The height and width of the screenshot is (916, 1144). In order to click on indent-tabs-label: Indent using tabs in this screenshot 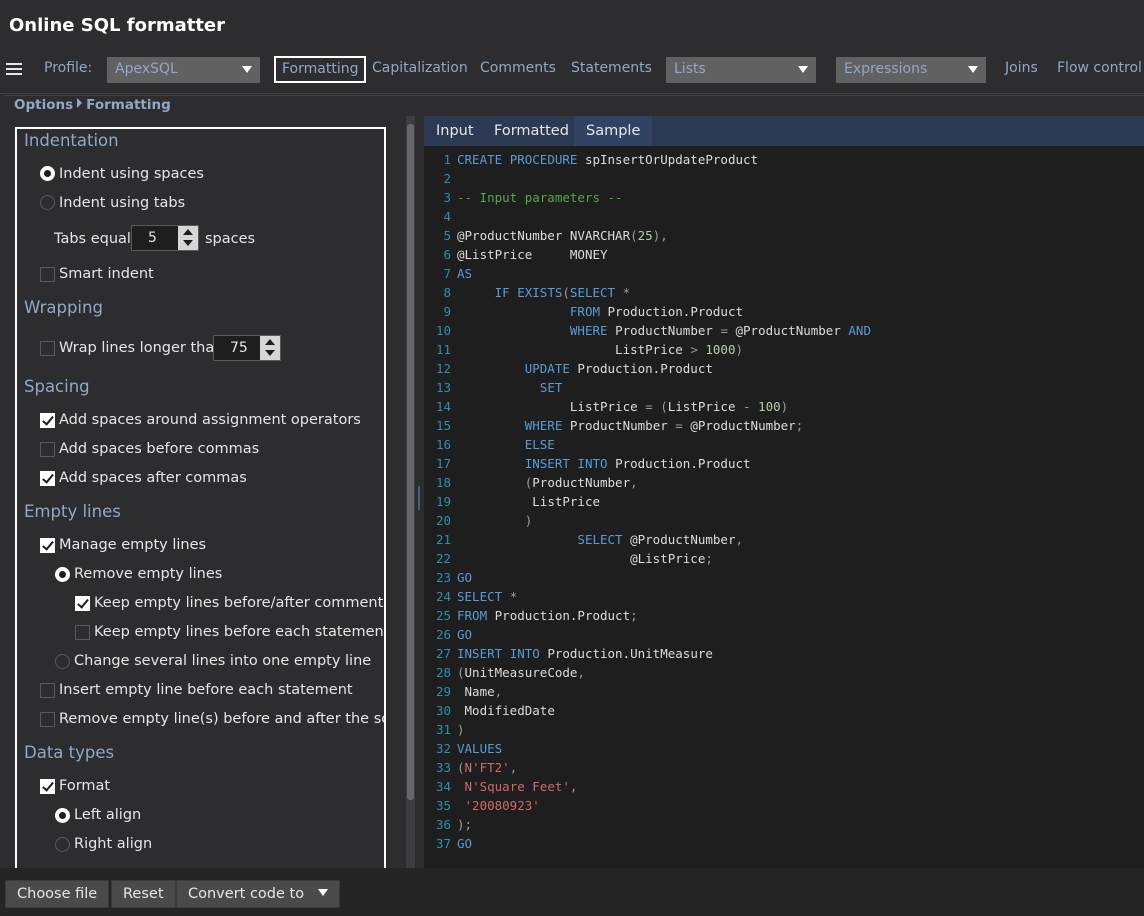, I will do `click(122, 203)`.